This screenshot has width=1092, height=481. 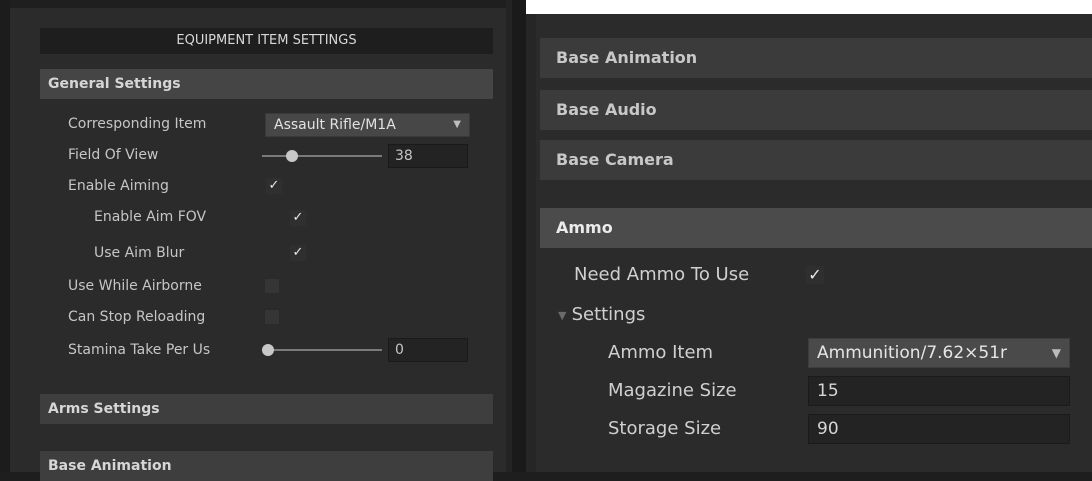 I want to click on corresponding-item-dropdown: Assault Rifle/M1A ▼, so click(x=367, y=125).